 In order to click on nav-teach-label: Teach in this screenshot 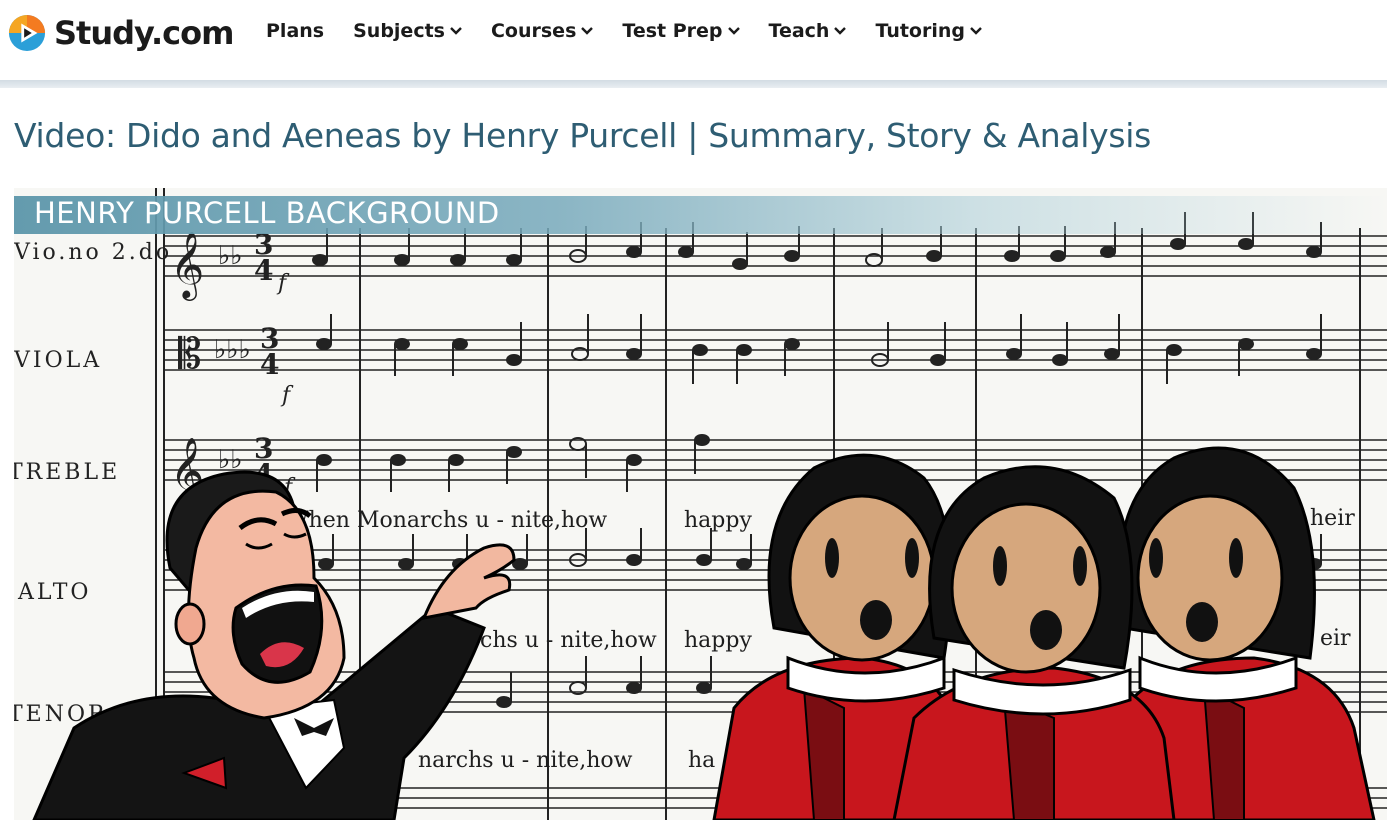, I will do `click(799, 31)`.